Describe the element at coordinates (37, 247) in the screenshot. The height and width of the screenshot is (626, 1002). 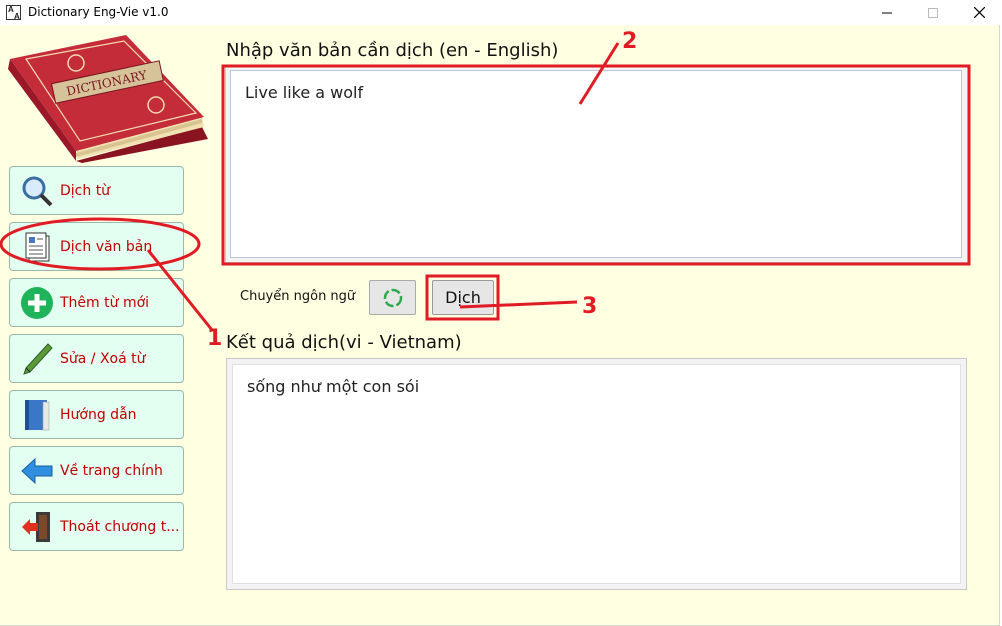
I see `document-icon` at that location.